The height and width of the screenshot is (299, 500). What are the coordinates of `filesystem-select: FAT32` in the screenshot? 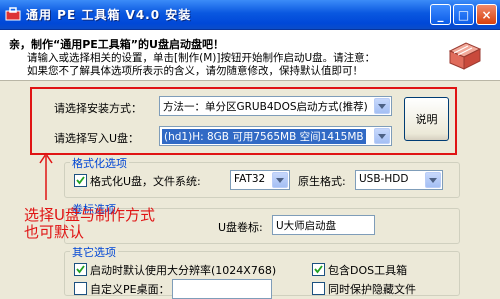 It's located at (260, 180).